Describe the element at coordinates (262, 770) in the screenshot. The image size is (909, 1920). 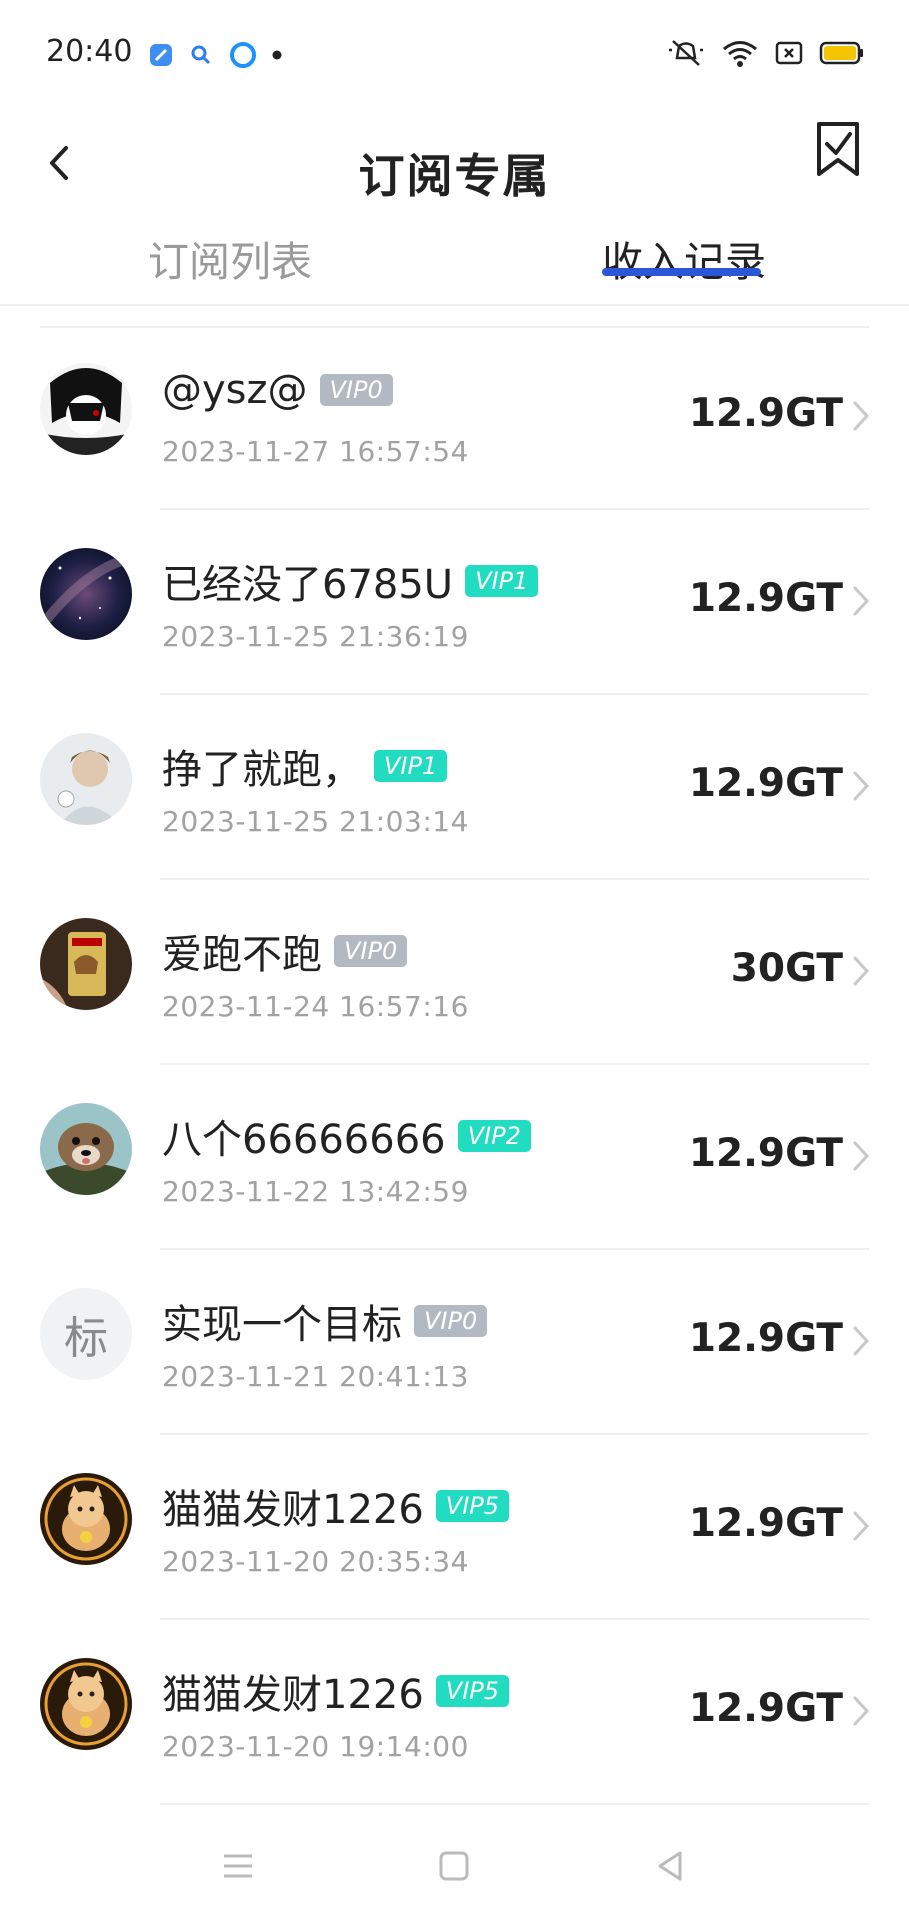
I see `user-name: 挣了就跑，` at that location.